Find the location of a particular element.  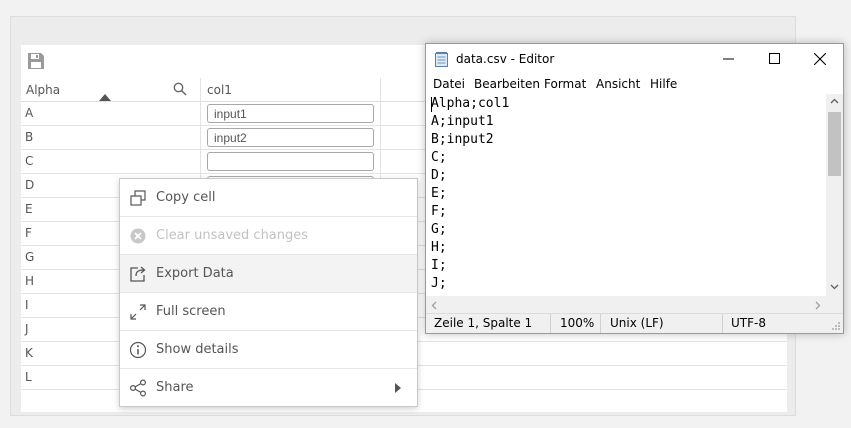

editor-line: H; is located at coordinates (439, 247).